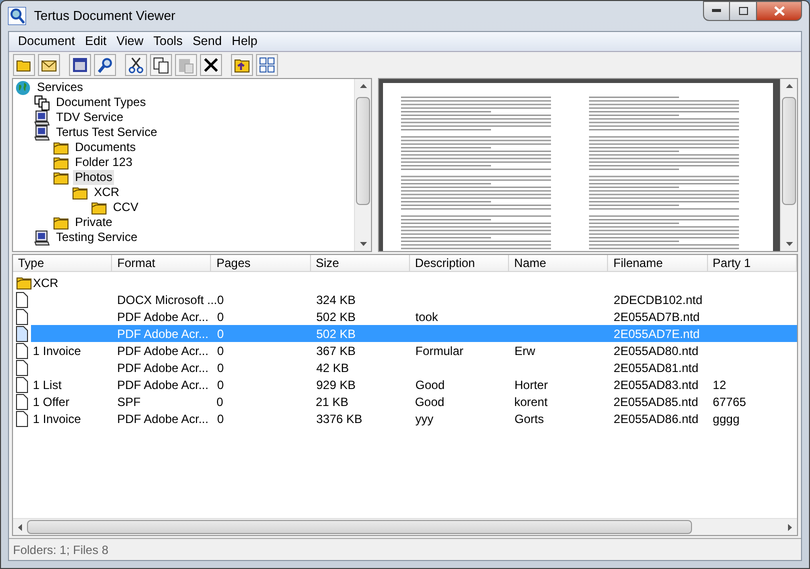 This screenshot has width=810, height=569. What do you see at coordinates (105, 147) in the screenshot?
I see `tree-item: Documents` at bounding box center [105, 147].